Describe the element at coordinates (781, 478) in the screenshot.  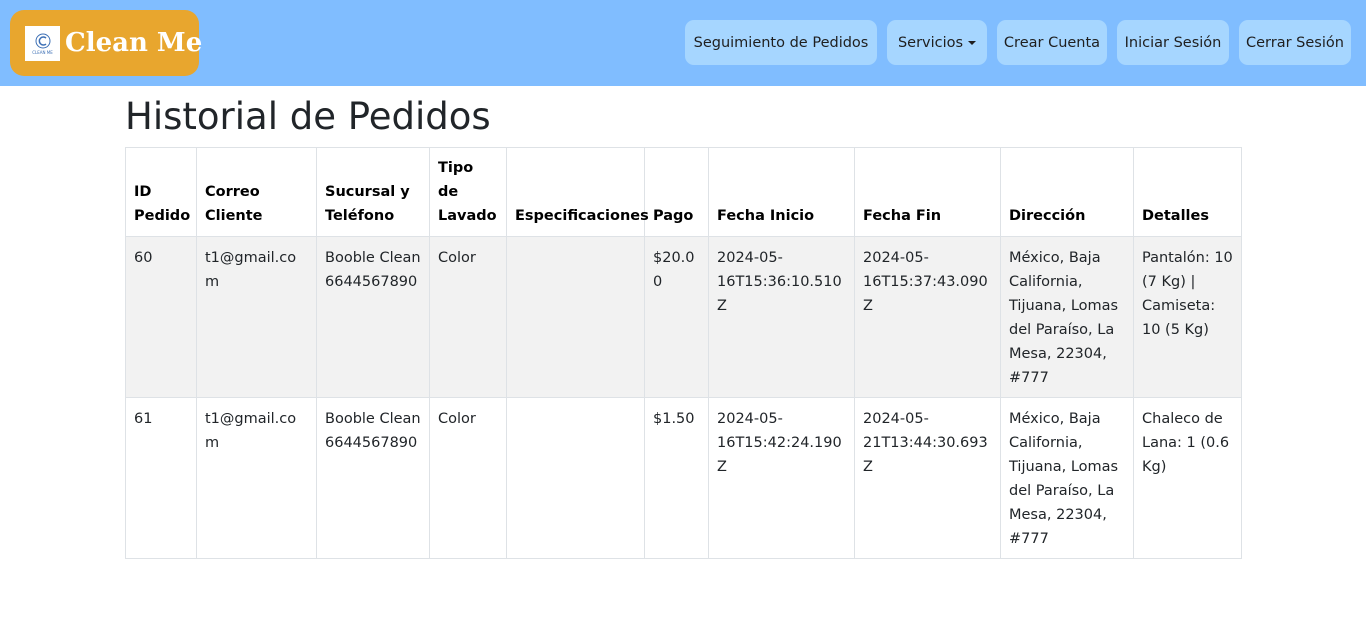
I see `cell-fecha-inicio: 2024-05-16T15:42:24.190Z` at that location.